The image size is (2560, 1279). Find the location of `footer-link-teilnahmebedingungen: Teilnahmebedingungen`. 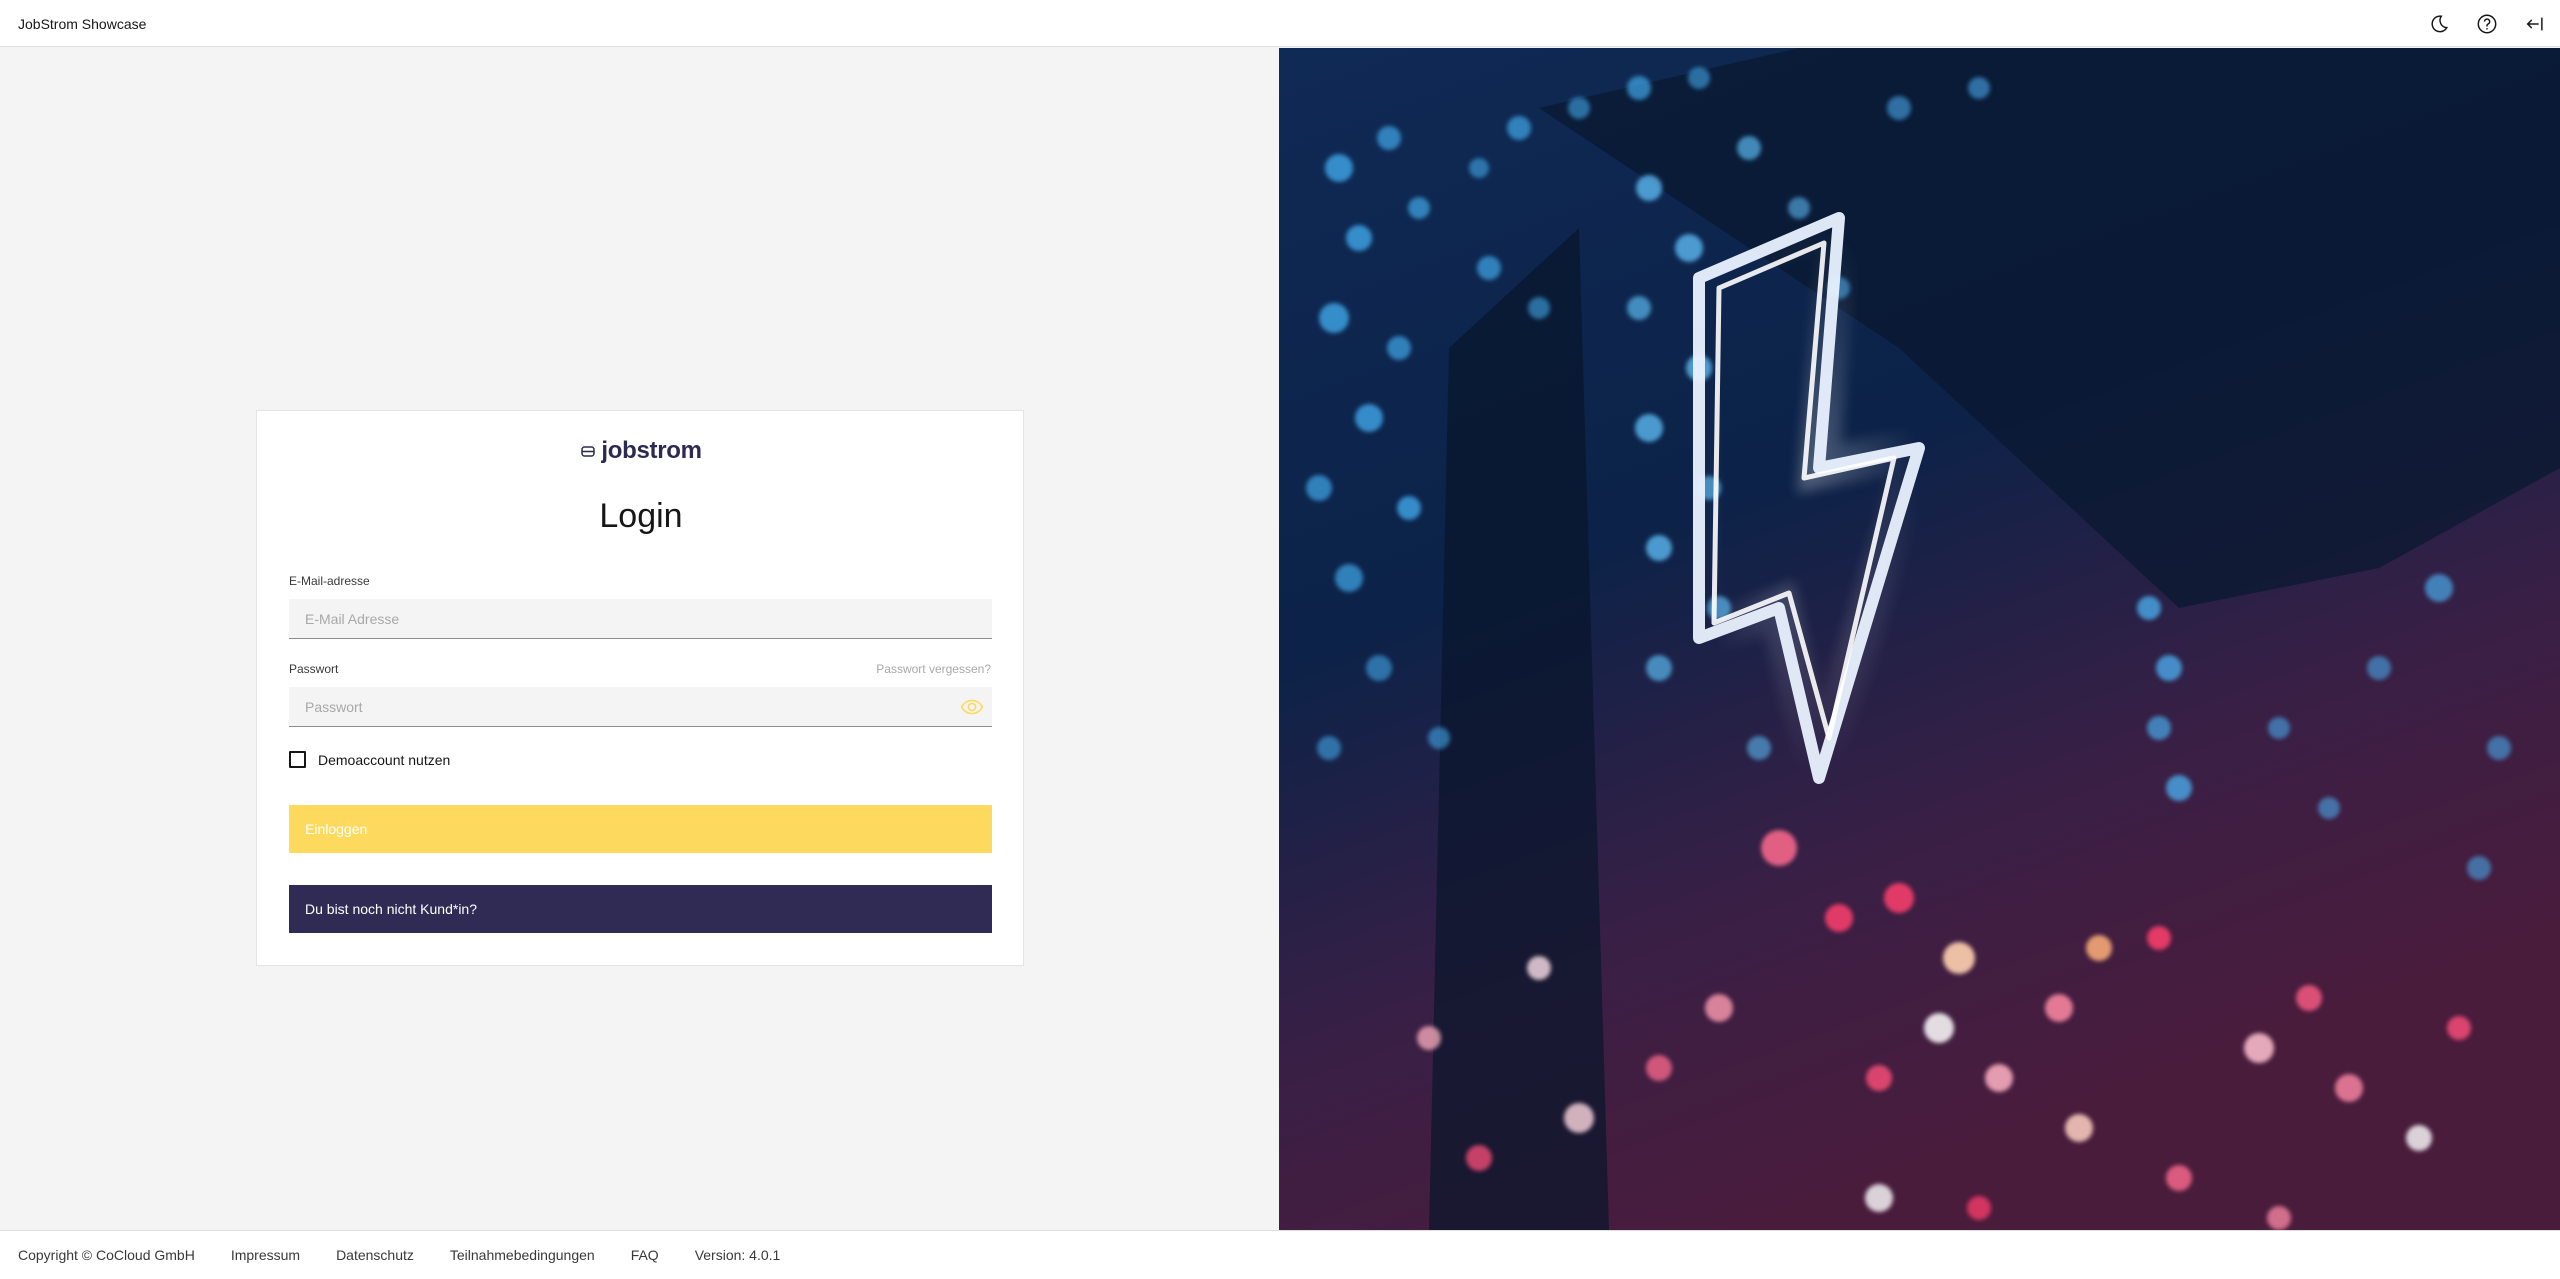

footer-link-teilnahmebedingungen: Teilnahmebedingungen is located at coordinates (522, 1255).